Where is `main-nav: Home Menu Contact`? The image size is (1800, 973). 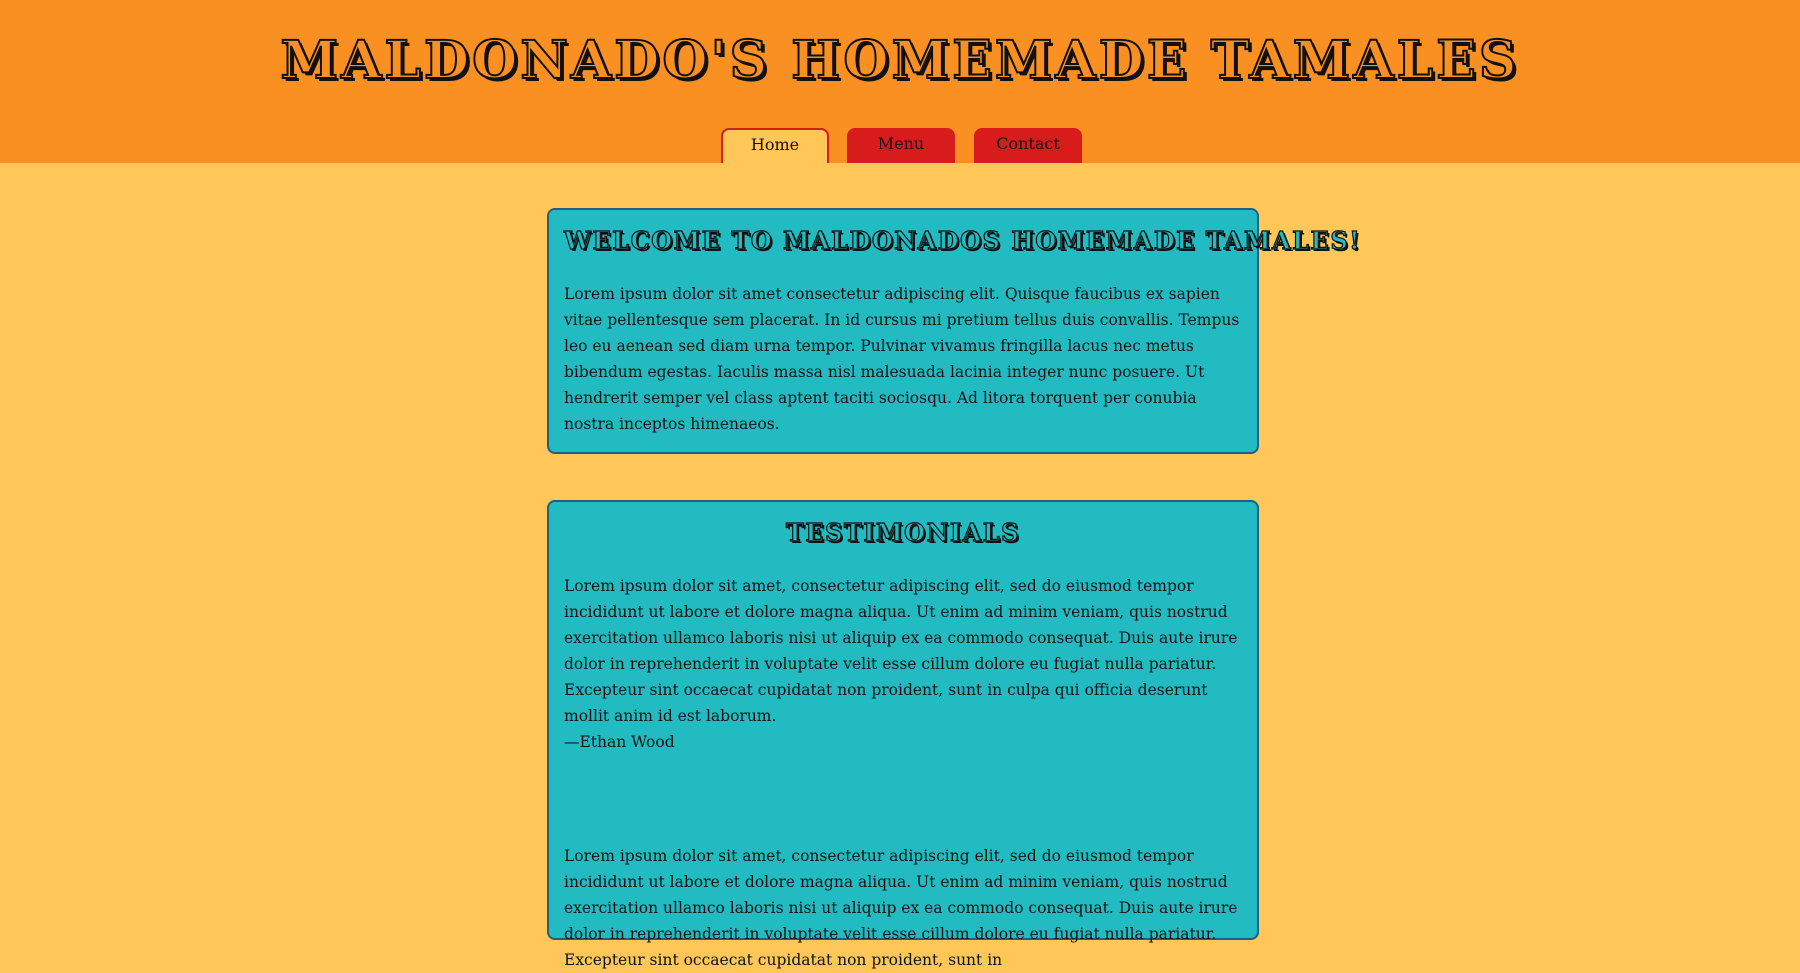 main-nav: Home Menu Contact is located at coordinates (900, 145).